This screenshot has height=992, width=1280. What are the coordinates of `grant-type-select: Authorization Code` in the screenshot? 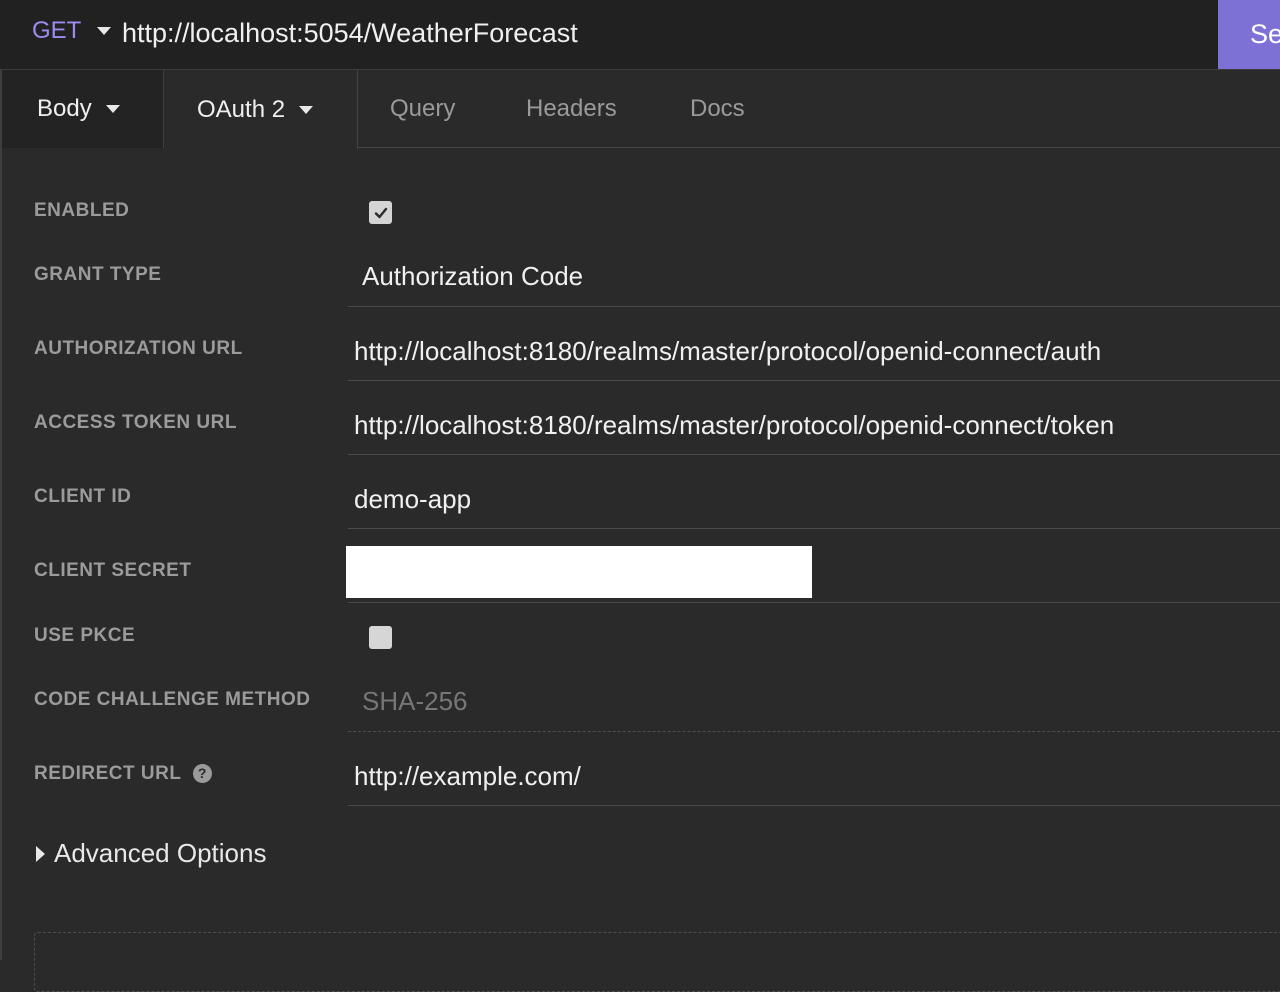 It's located at (472, 276).